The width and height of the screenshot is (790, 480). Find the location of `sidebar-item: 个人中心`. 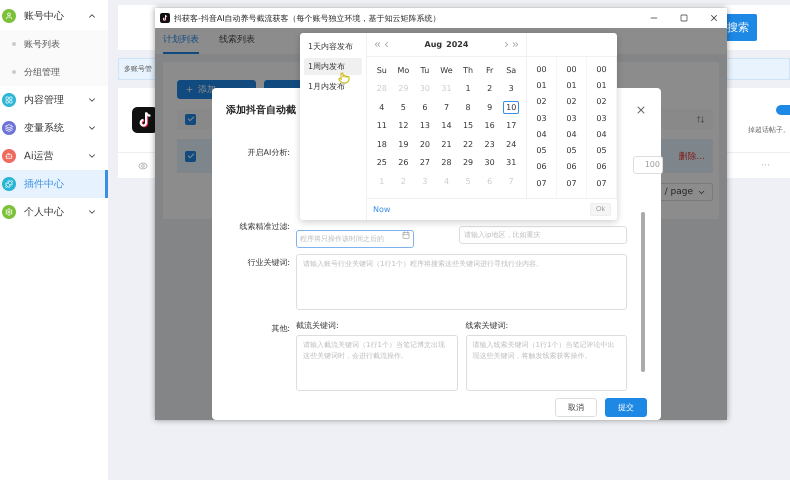

sidebar-item: 个人中心 is located at coordinates (54, 212).